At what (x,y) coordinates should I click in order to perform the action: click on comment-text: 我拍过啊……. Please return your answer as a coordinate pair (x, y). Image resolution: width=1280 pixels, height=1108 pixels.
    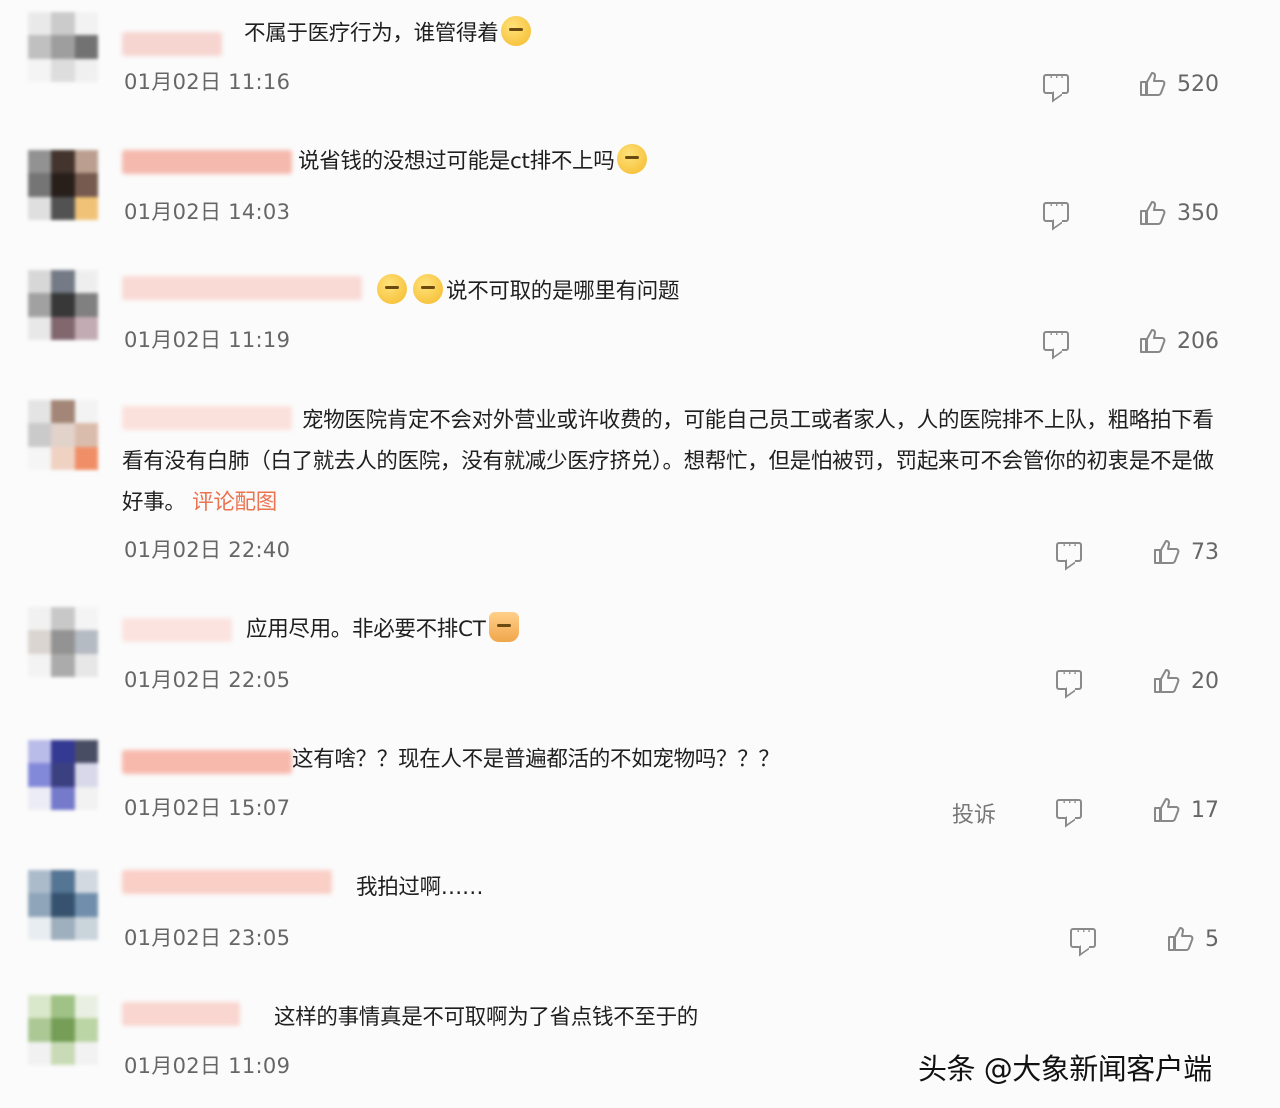
    Looking at the image, I should click on (420, 888).